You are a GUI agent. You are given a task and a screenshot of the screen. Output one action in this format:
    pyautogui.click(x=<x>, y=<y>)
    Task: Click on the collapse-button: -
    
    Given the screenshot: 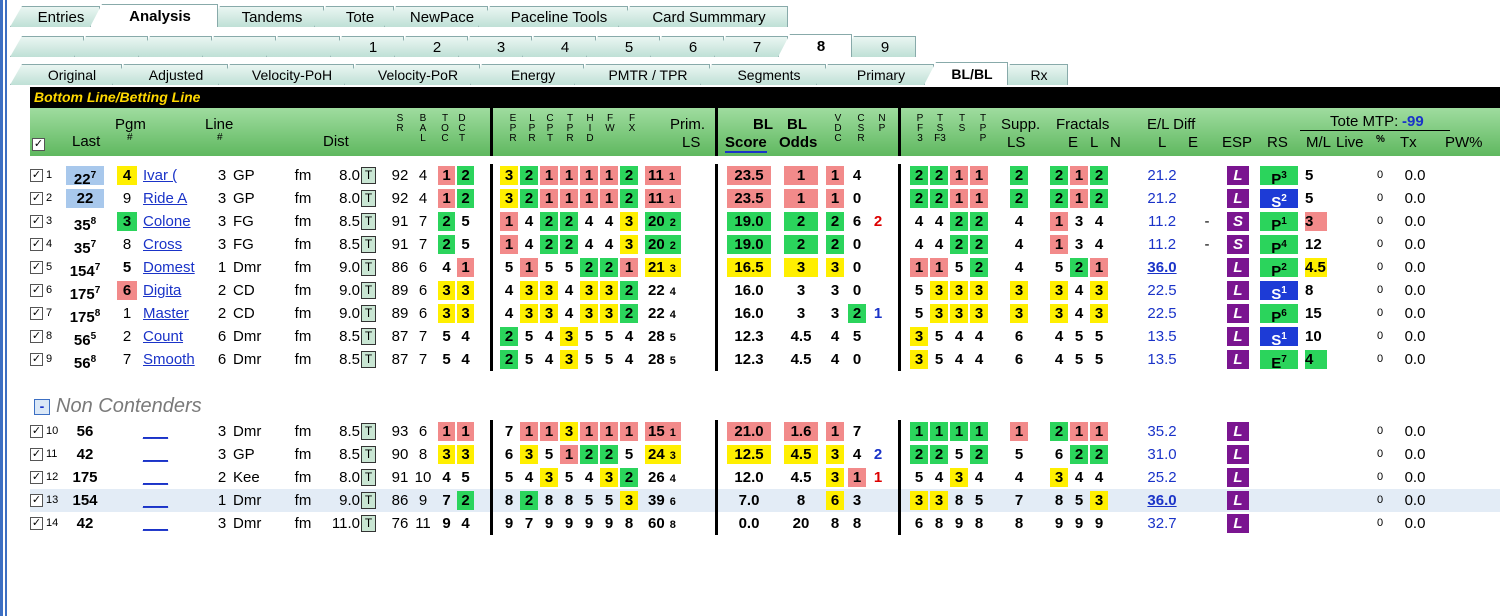 What is the action you would take?
    pyautogui.click(x=42, y=406)
    